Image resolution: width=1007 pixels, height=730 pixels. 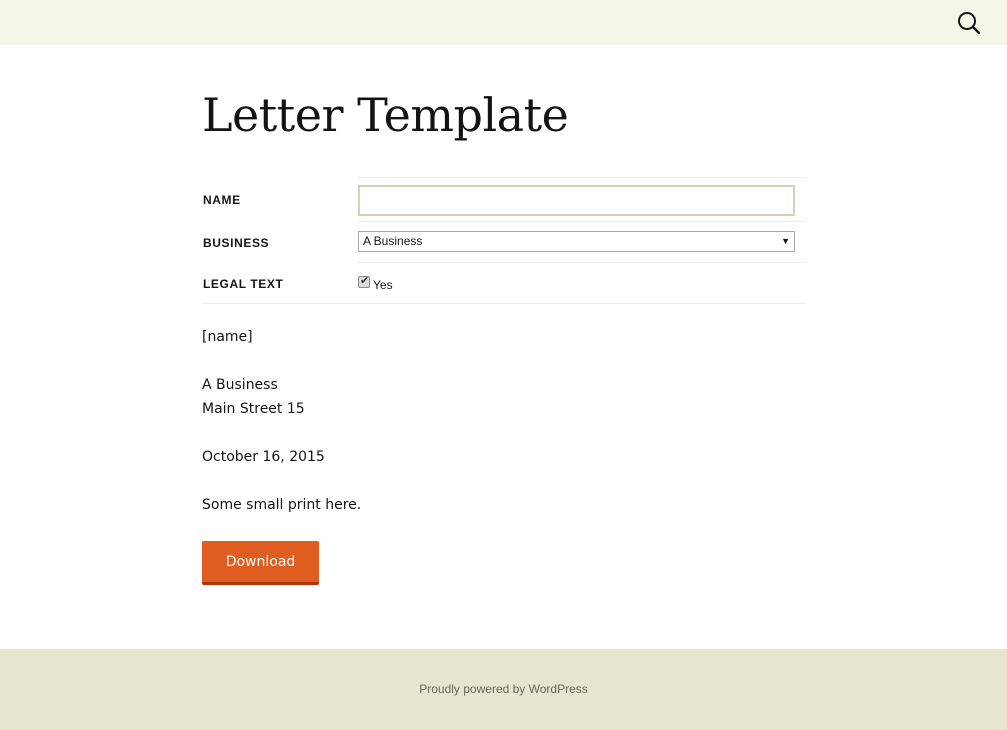 I want to click on legal-text-option-label: Yes, so click(x=383, y=285).